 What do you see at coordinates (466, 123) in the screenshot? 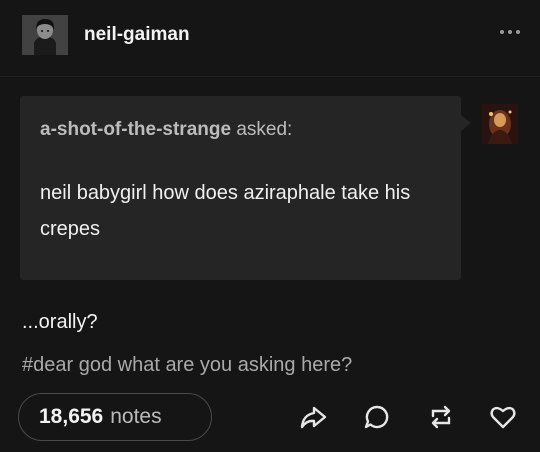
I see `ask-pointer` at bounding box center [466, 123].